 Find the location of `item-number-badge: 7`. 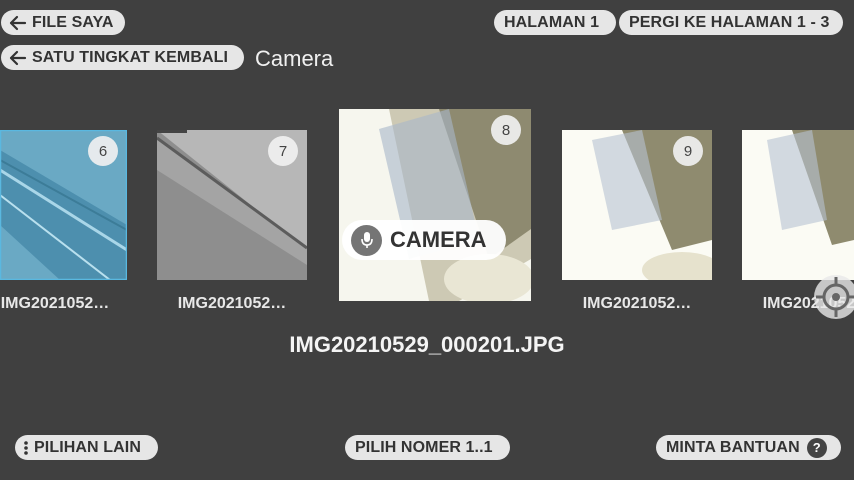

item-number-badge: 7 is located at coordinates (283, 151).